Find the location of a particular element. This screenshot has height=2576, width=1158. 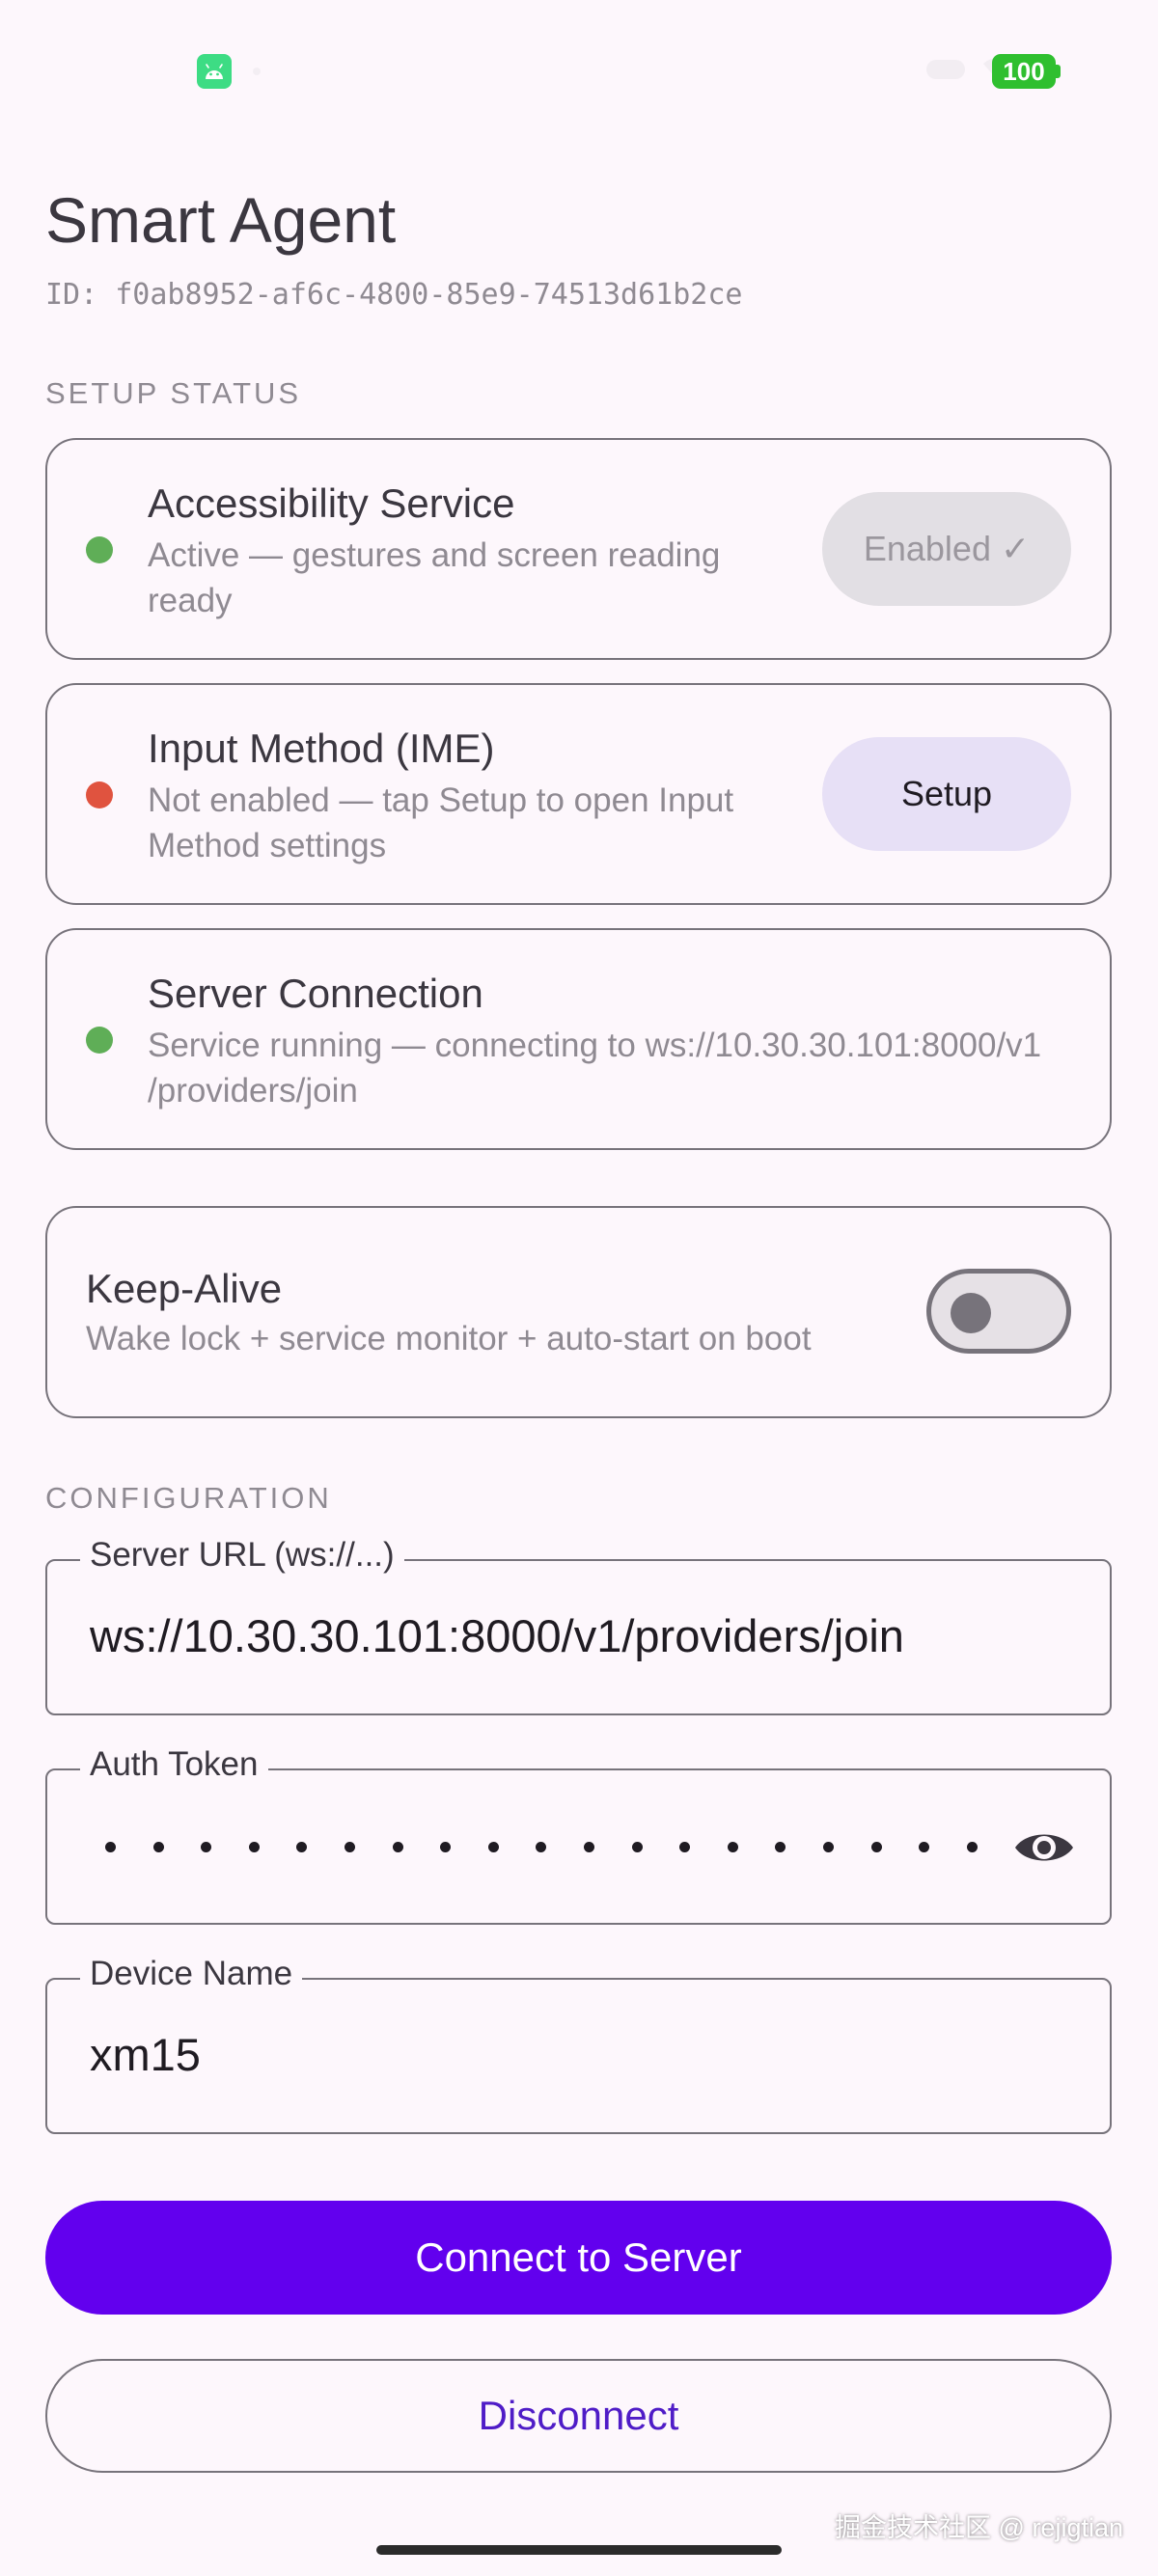

ime-status-dot is located at coordinates (99, 794).